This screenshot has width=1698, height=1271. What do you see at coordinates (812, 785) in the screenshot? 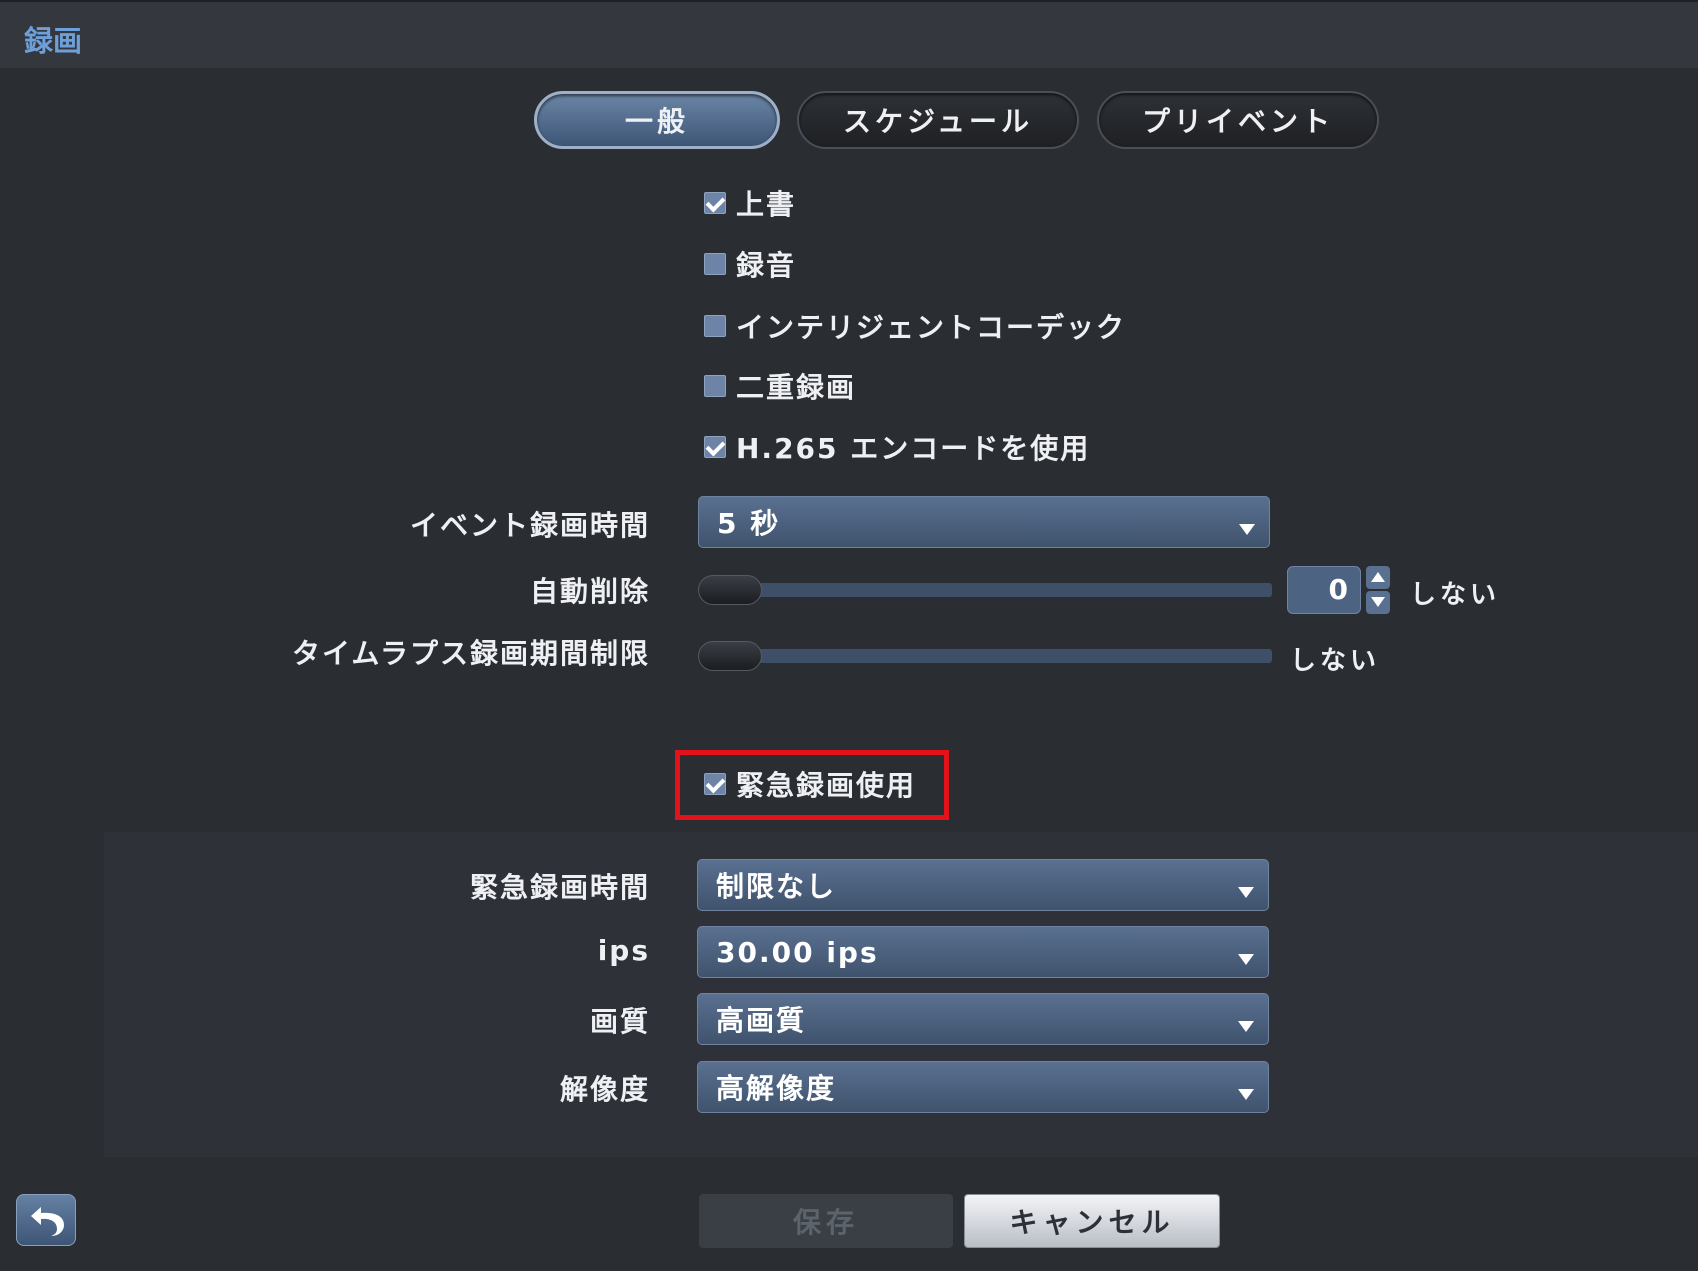
I see `highlight-box` at bounding box center [812, 785].